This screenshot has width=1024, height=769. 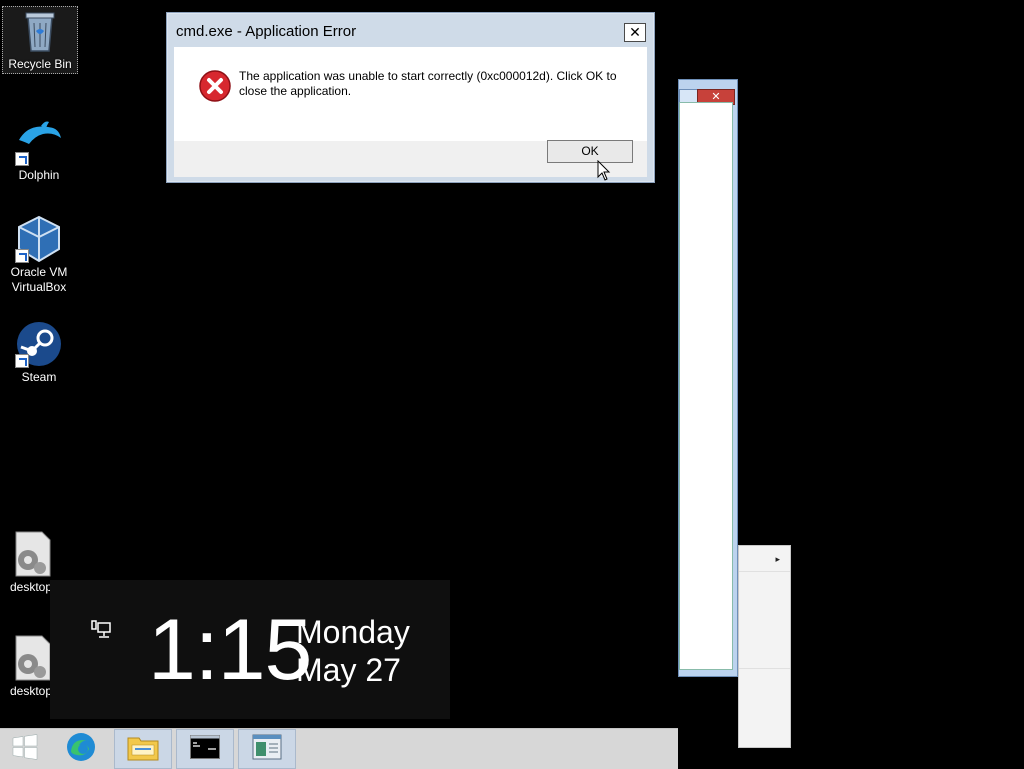 I want to click on dolphin-icon, so click(x=39, y=142).